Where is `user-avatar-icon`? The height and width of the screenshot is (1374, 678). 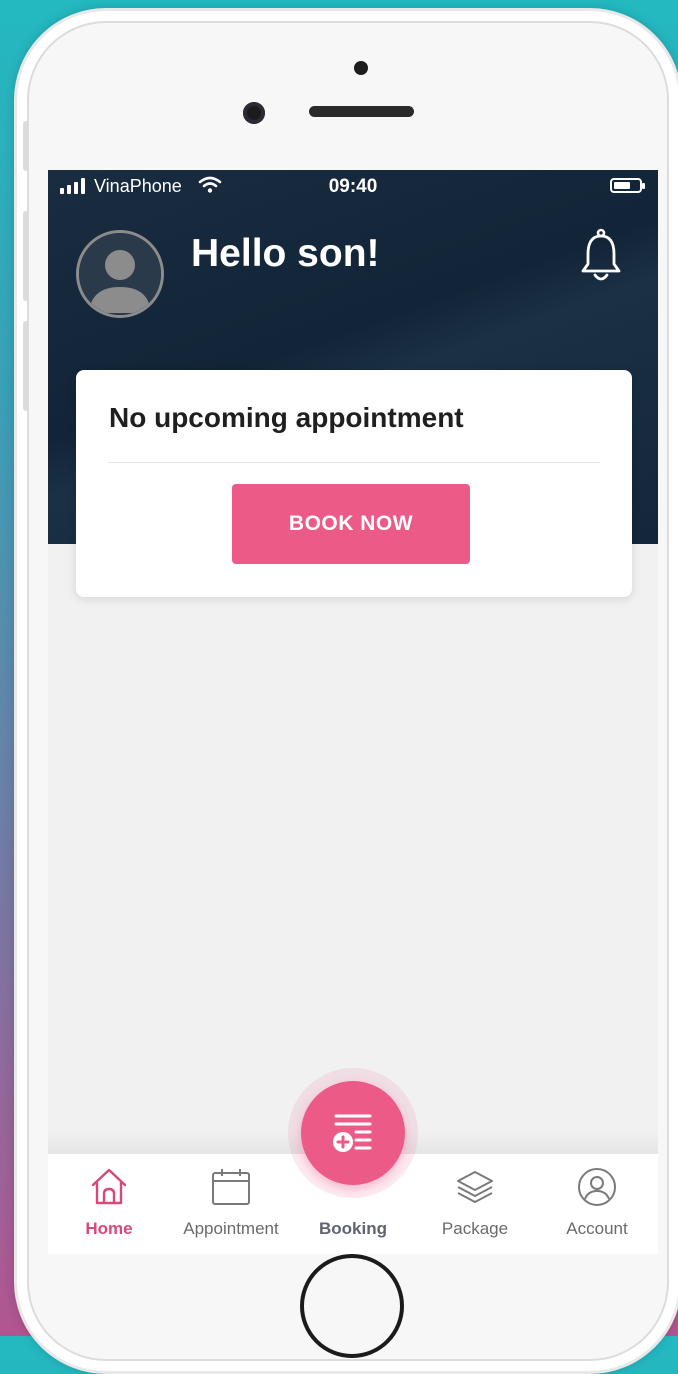 user-avatar-icon is located at coordinates (120, 274).